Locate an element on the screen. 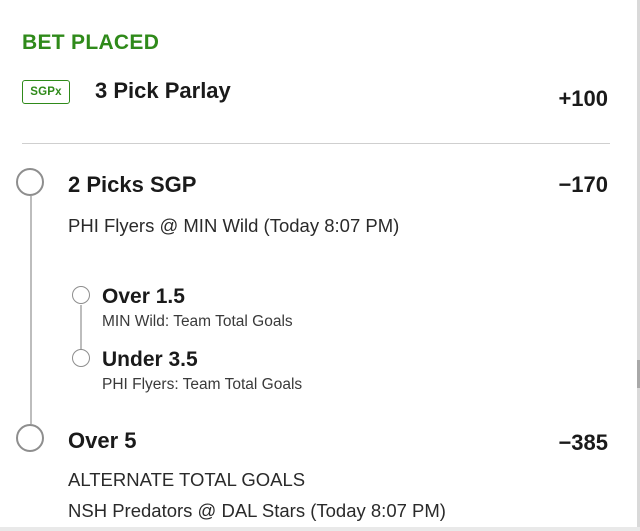 The width and height of the screenshot is (640, 531). bottom-edge is located at coordinates (320, 529).